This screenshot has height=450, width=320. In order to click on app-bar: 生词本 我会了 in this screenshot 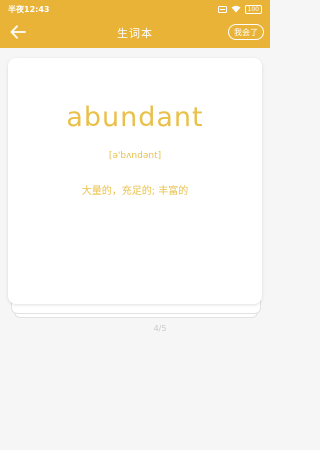, I will do `click(135, 33)`.